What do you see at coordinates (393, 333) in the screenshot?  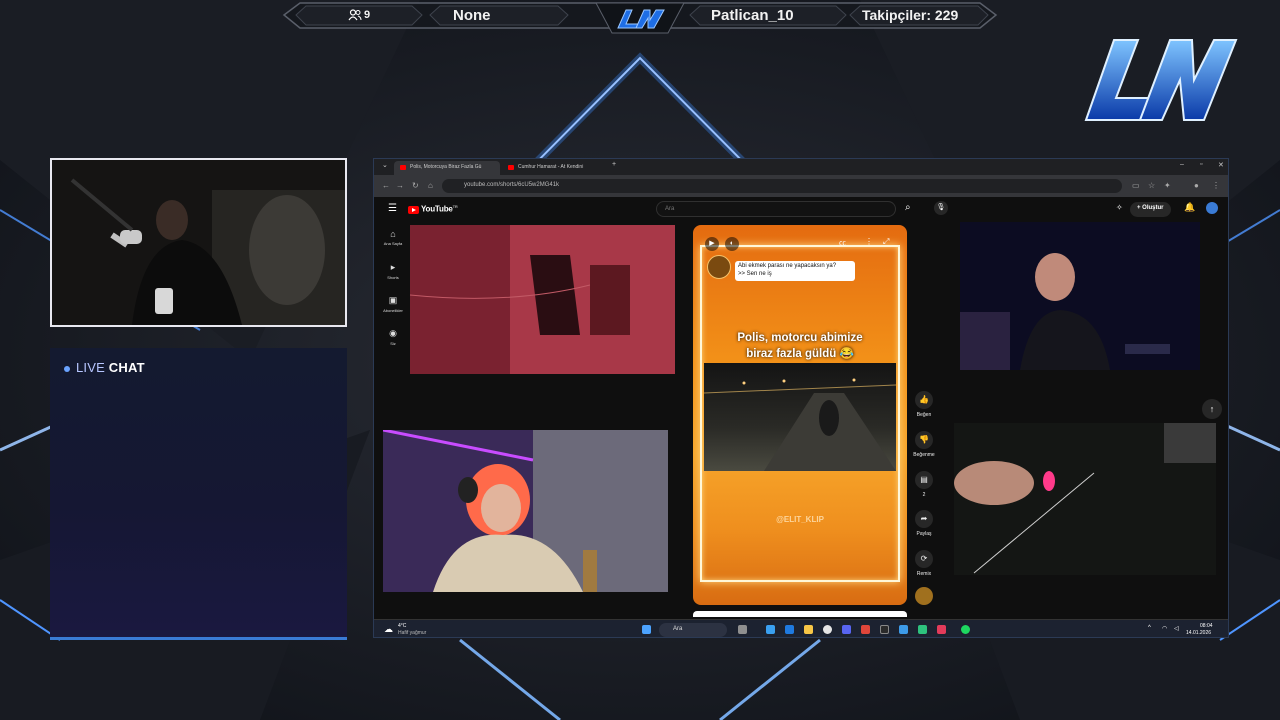 I see `you-icon: ◉` at bounding box center [393, 333].